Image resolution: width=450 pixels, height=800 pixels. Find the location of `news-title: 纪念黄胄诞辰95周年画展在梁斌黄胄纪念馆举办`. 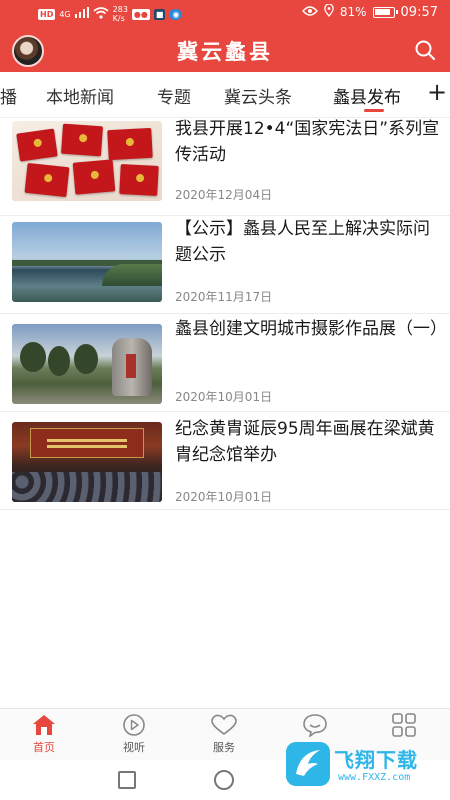

news-title: 纪念黄胄诞辰95周年画展在梁斌黄胄纪念馆举办 is located at coordinates (308, 442).